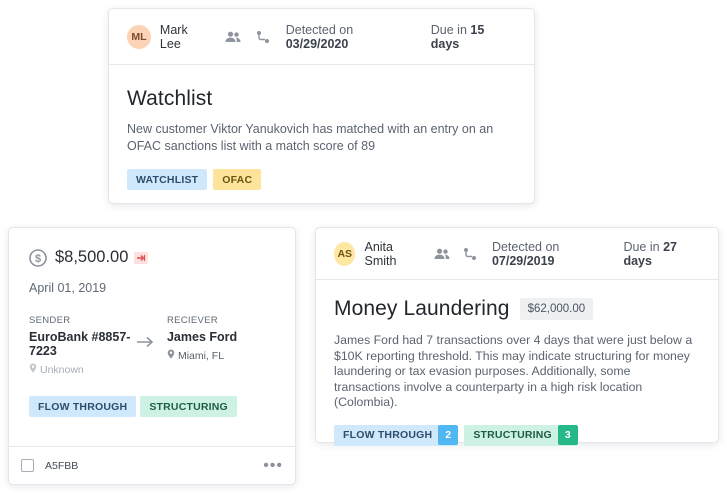 Image resolution: width=727 pixels, height=493 pixels. I want to click on transaction-id: A5FBB, so click(62, 465).